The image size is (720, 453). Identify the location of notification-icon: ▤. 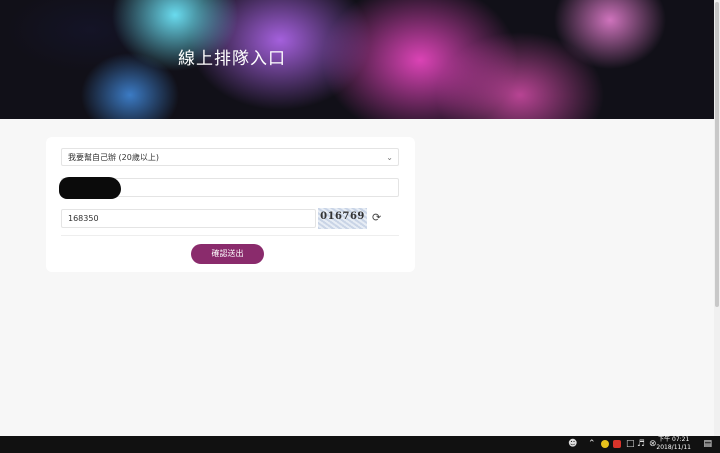
(707, 444).